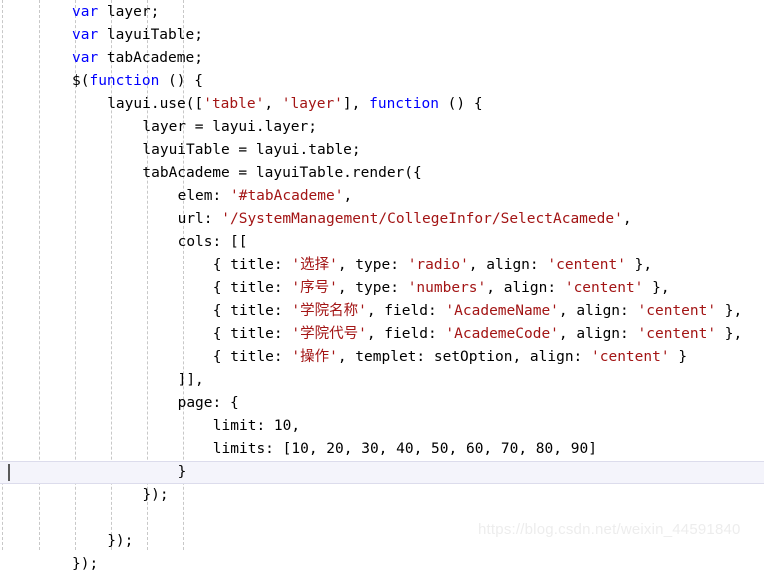 This screenshot has width=764, height=576. Describe the element at coordinates (382, 12) in the screenshot. I see `code-line: var layer;` at that location.